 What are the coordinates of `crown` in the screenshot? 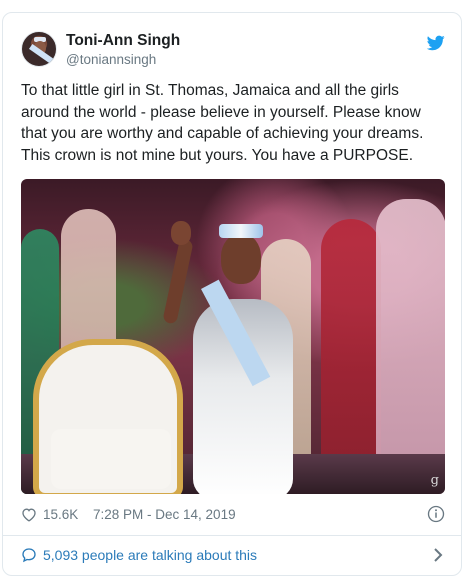 It's located at (241, 231).